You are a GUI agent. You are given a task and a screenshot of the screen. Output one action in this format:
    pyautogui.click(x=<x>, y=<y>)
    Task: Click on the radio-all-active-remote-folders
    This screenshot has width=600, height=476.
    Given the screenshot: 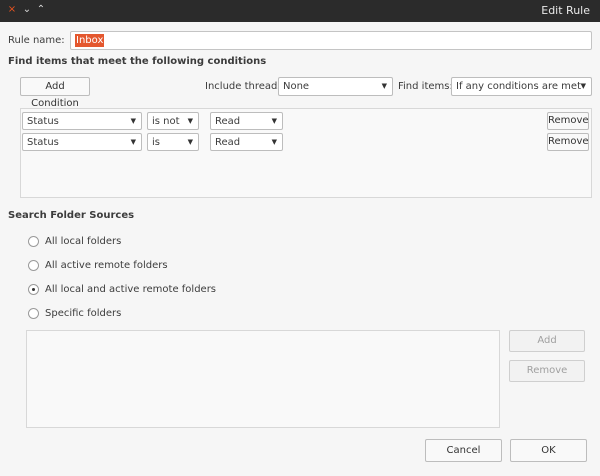 What is the action you would take?
    pyautogui.click(x=33, y=265)
    